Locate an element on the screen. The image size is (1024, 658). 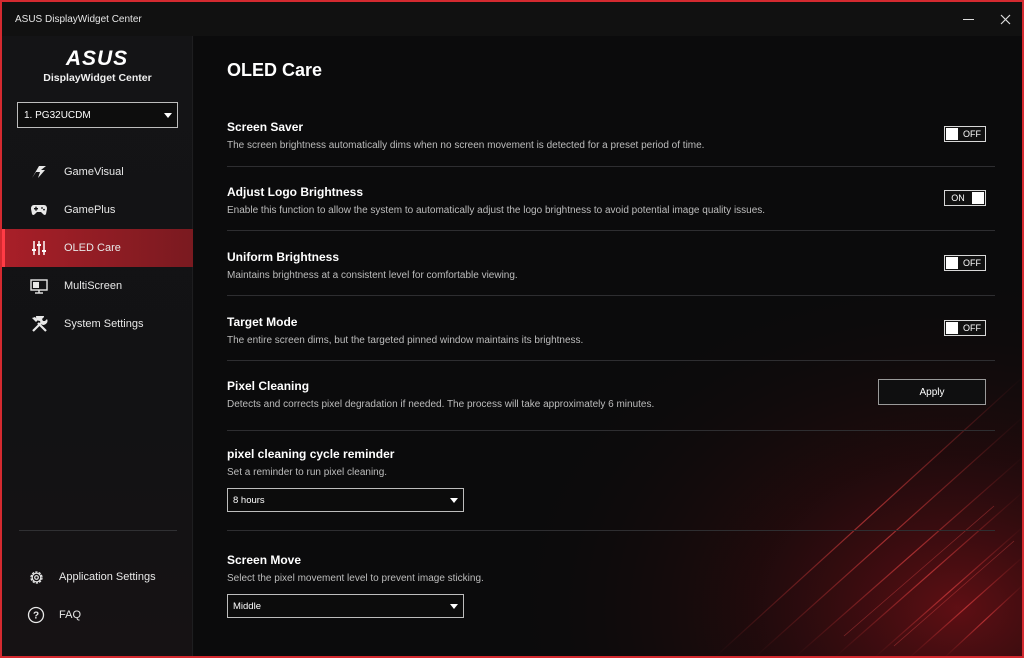
sidebar-item-label: MultiScreen is located at coordinates (93, 286).